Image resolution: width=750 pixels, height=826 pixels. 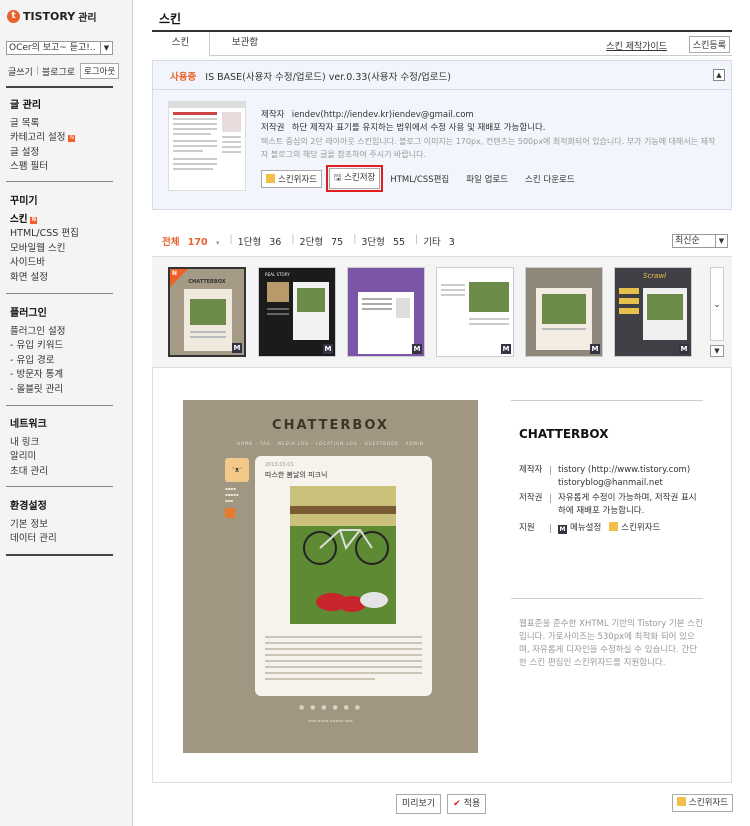 What do you see at coordinates (386, 312) in the screenshot?
I see `skin-thumb-purple: M` at bounding box center [386, 312].